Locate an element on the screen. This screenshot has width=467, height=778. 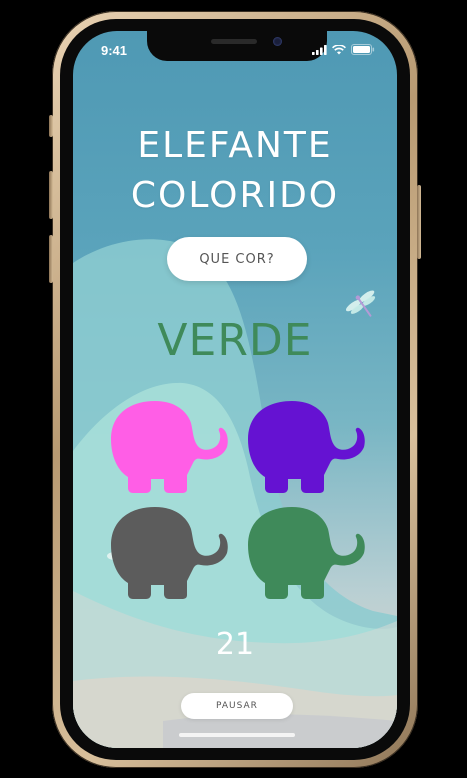
volume-up-button is located at coordinates (51, 195).